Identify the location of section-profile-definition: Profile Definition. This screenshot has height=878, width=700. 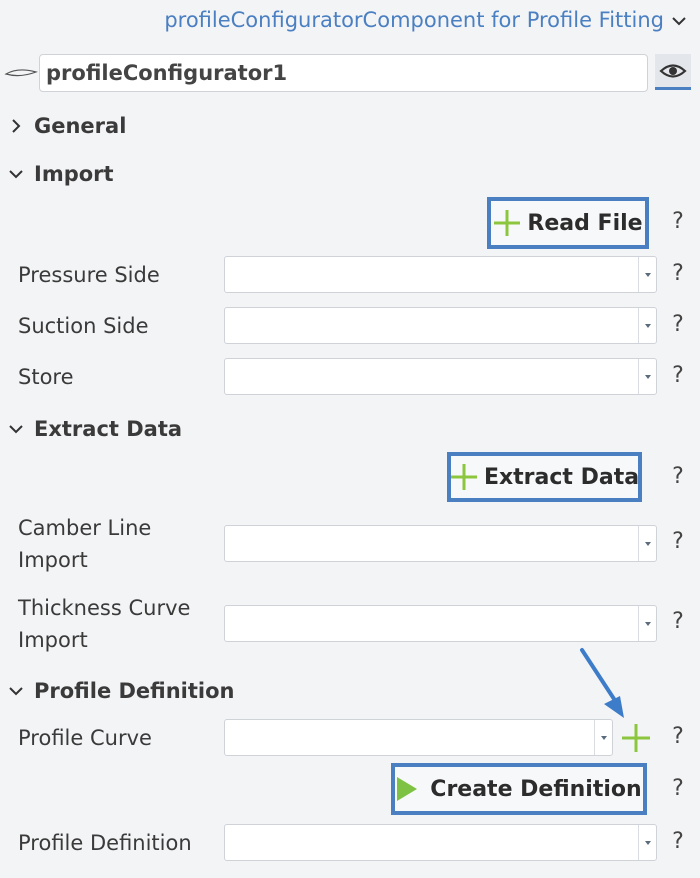
(121, 691).